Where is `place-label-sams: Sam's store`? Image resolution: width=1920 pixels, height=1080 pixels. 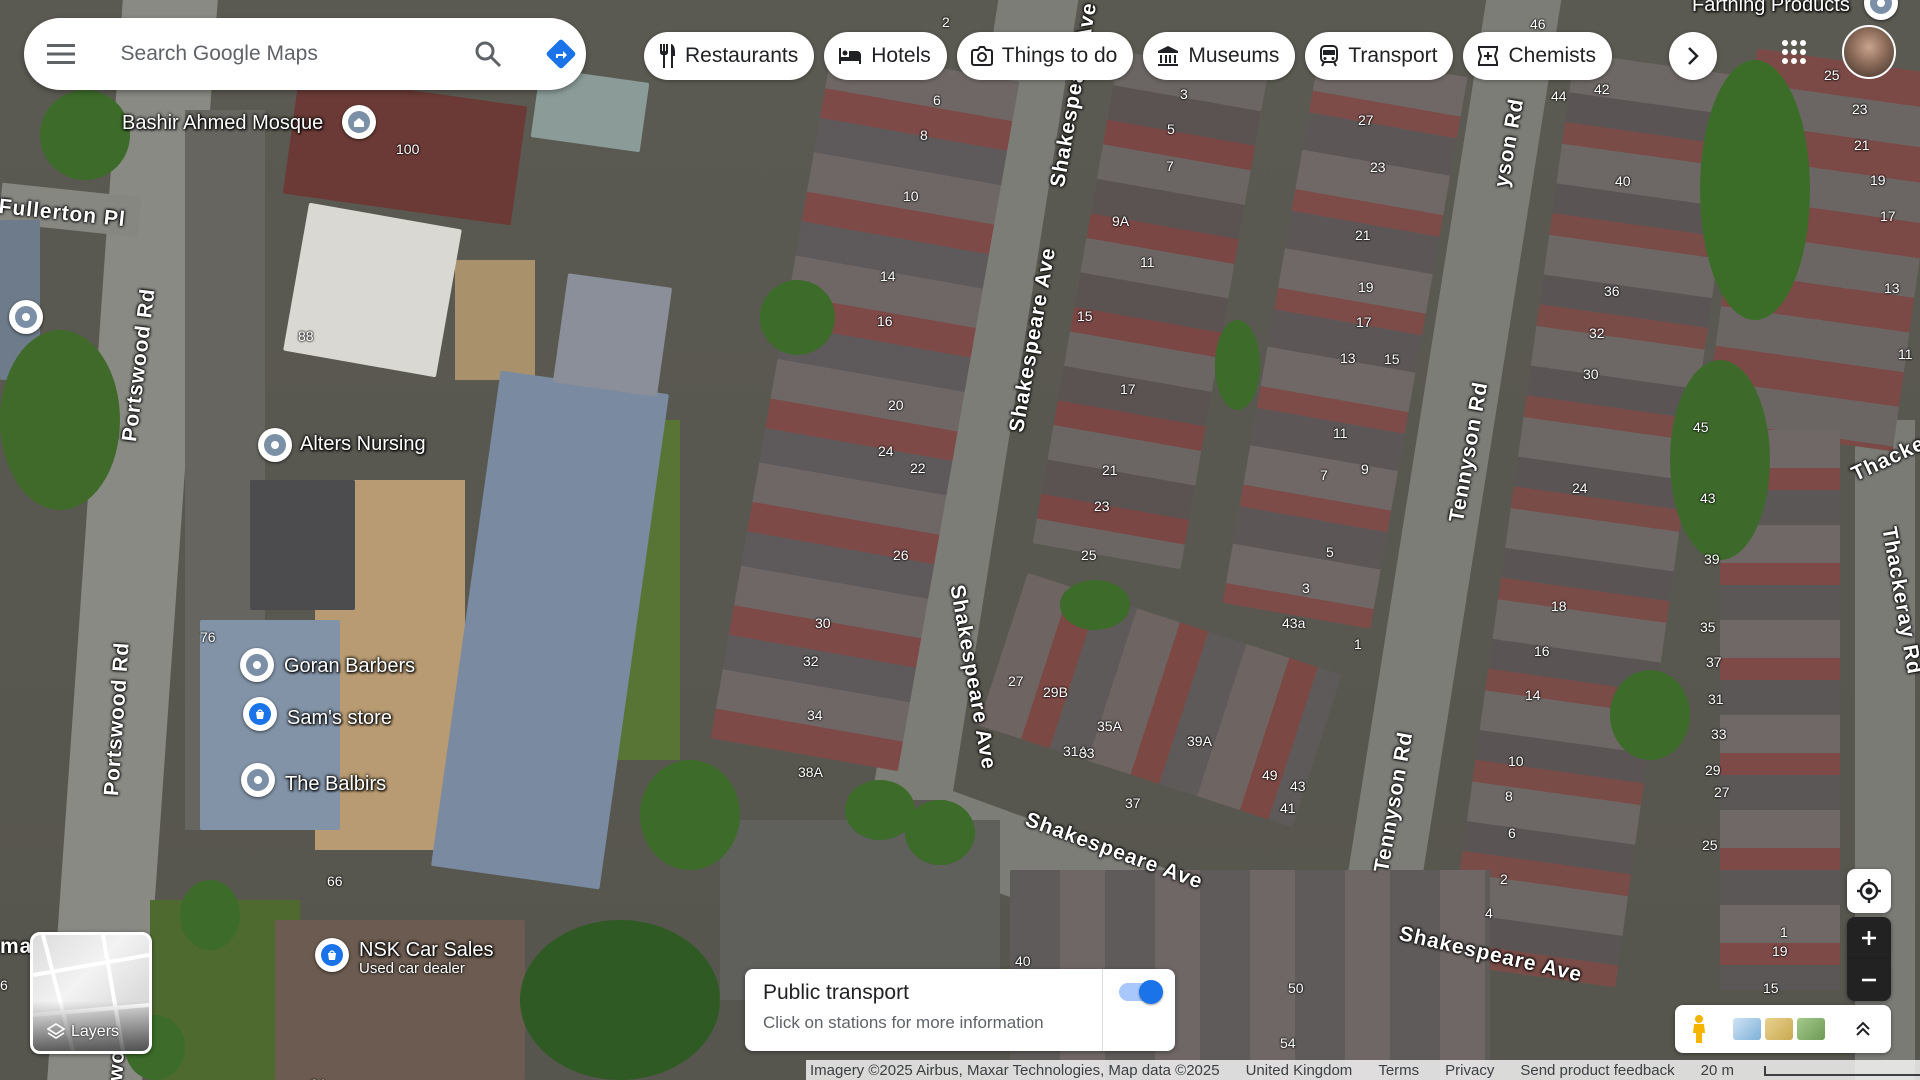
place-label-sams: Sam's store is located at coordinates (339, 718).